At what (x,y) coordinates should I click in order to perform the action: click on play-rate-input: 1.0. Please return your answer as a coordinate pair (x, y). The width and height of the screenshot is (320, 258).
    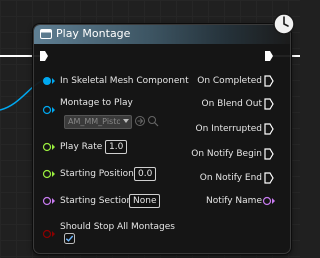
    Looking at the image, I should click on (116, 147).